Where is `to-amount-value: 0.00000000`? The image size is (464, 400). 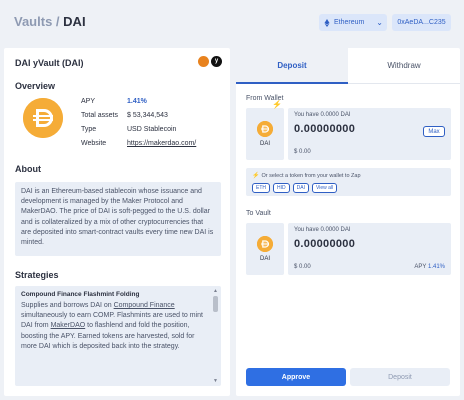 to-amount-value: 0.00000000 is located at coordinates (325, 244).